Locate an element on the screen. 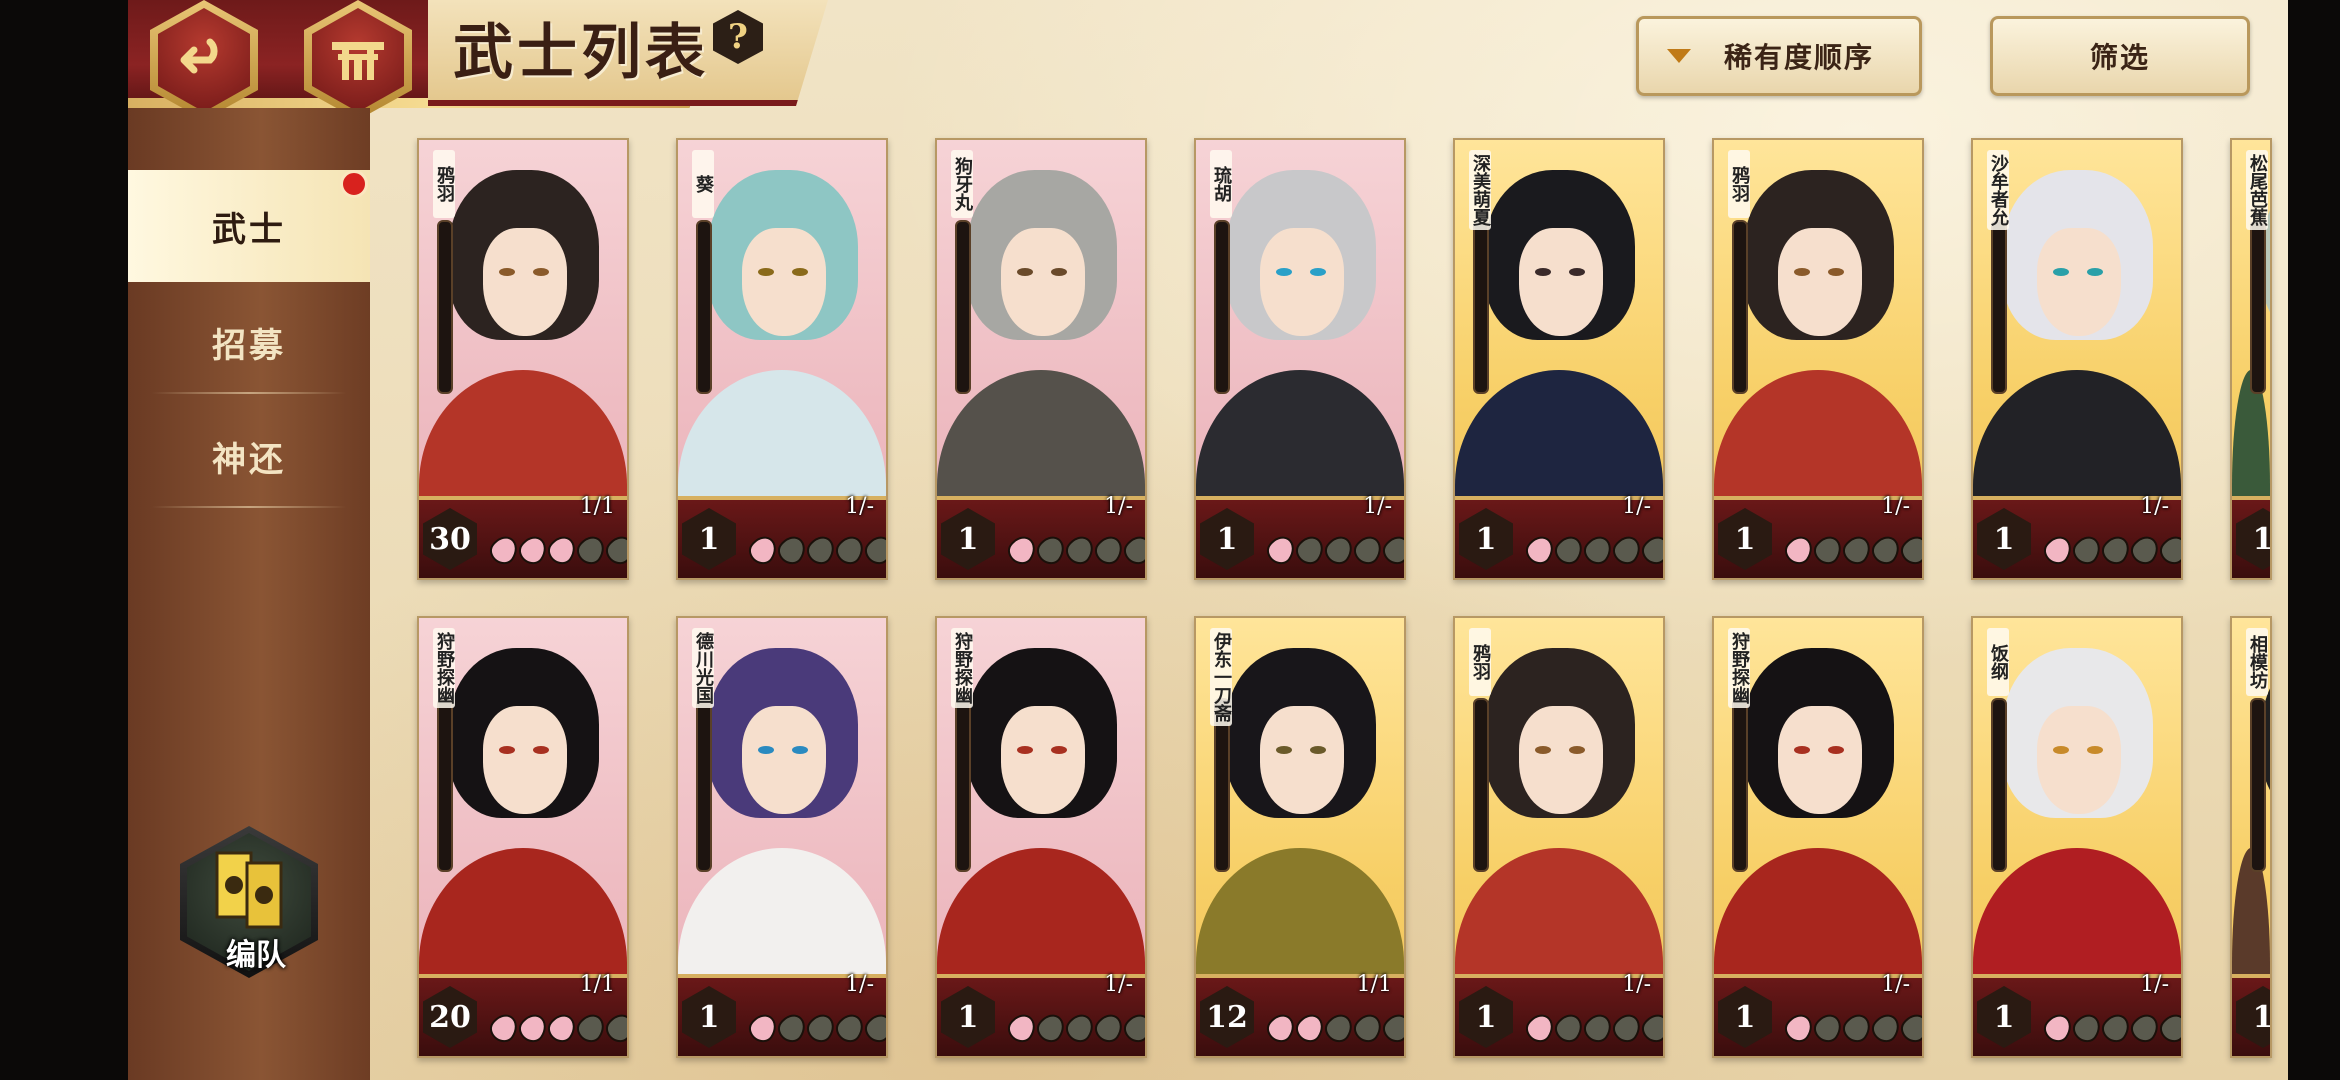  tab-samurai: 武士 is located at coordinates (249, 226).